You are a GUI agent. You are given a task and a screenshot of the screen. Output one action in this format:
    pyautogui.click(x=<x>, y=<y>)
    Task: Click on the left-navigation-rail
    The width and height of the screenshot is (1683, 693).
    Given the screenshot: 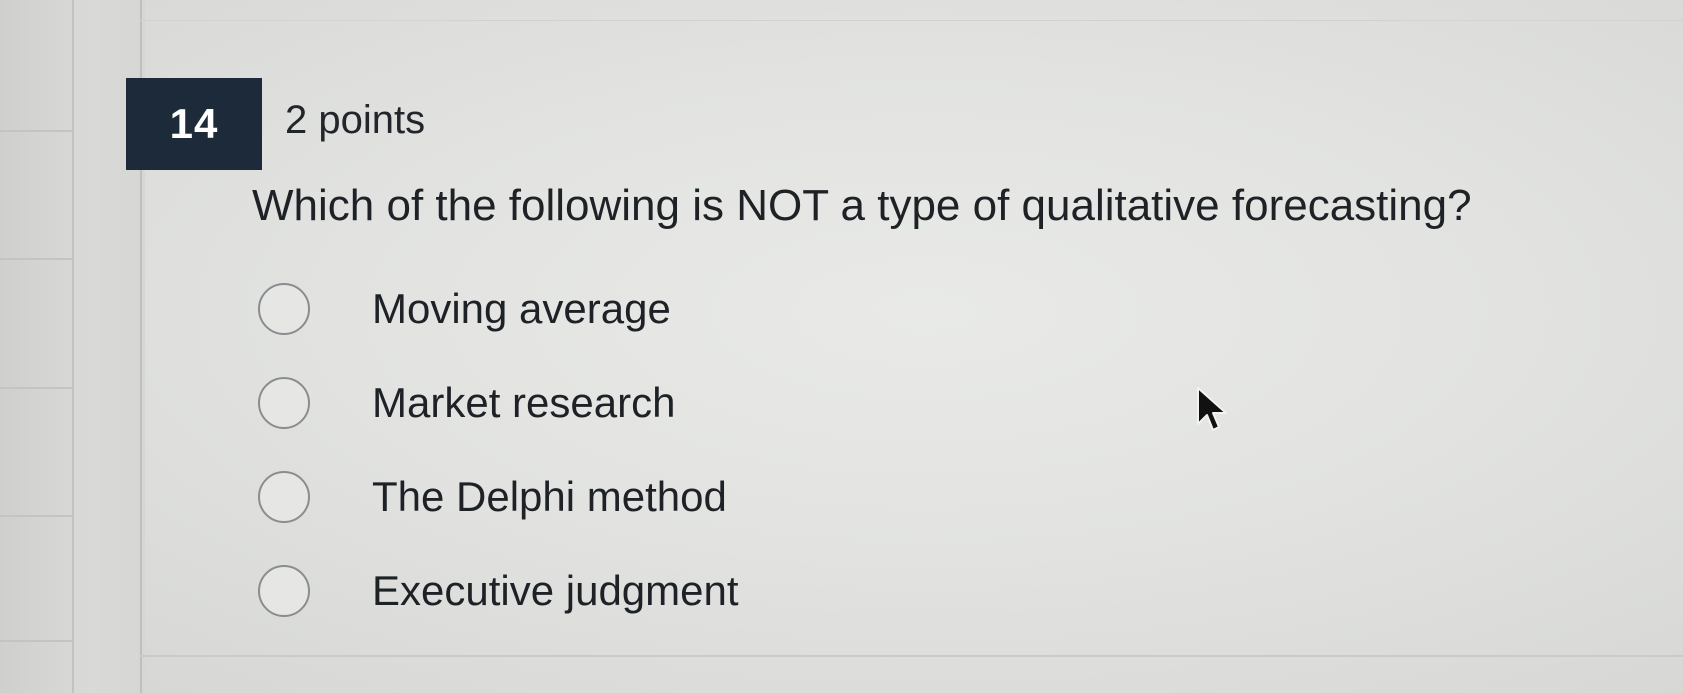 What is the action you would take?
    pyautogui.click(x=72, y=346)
    